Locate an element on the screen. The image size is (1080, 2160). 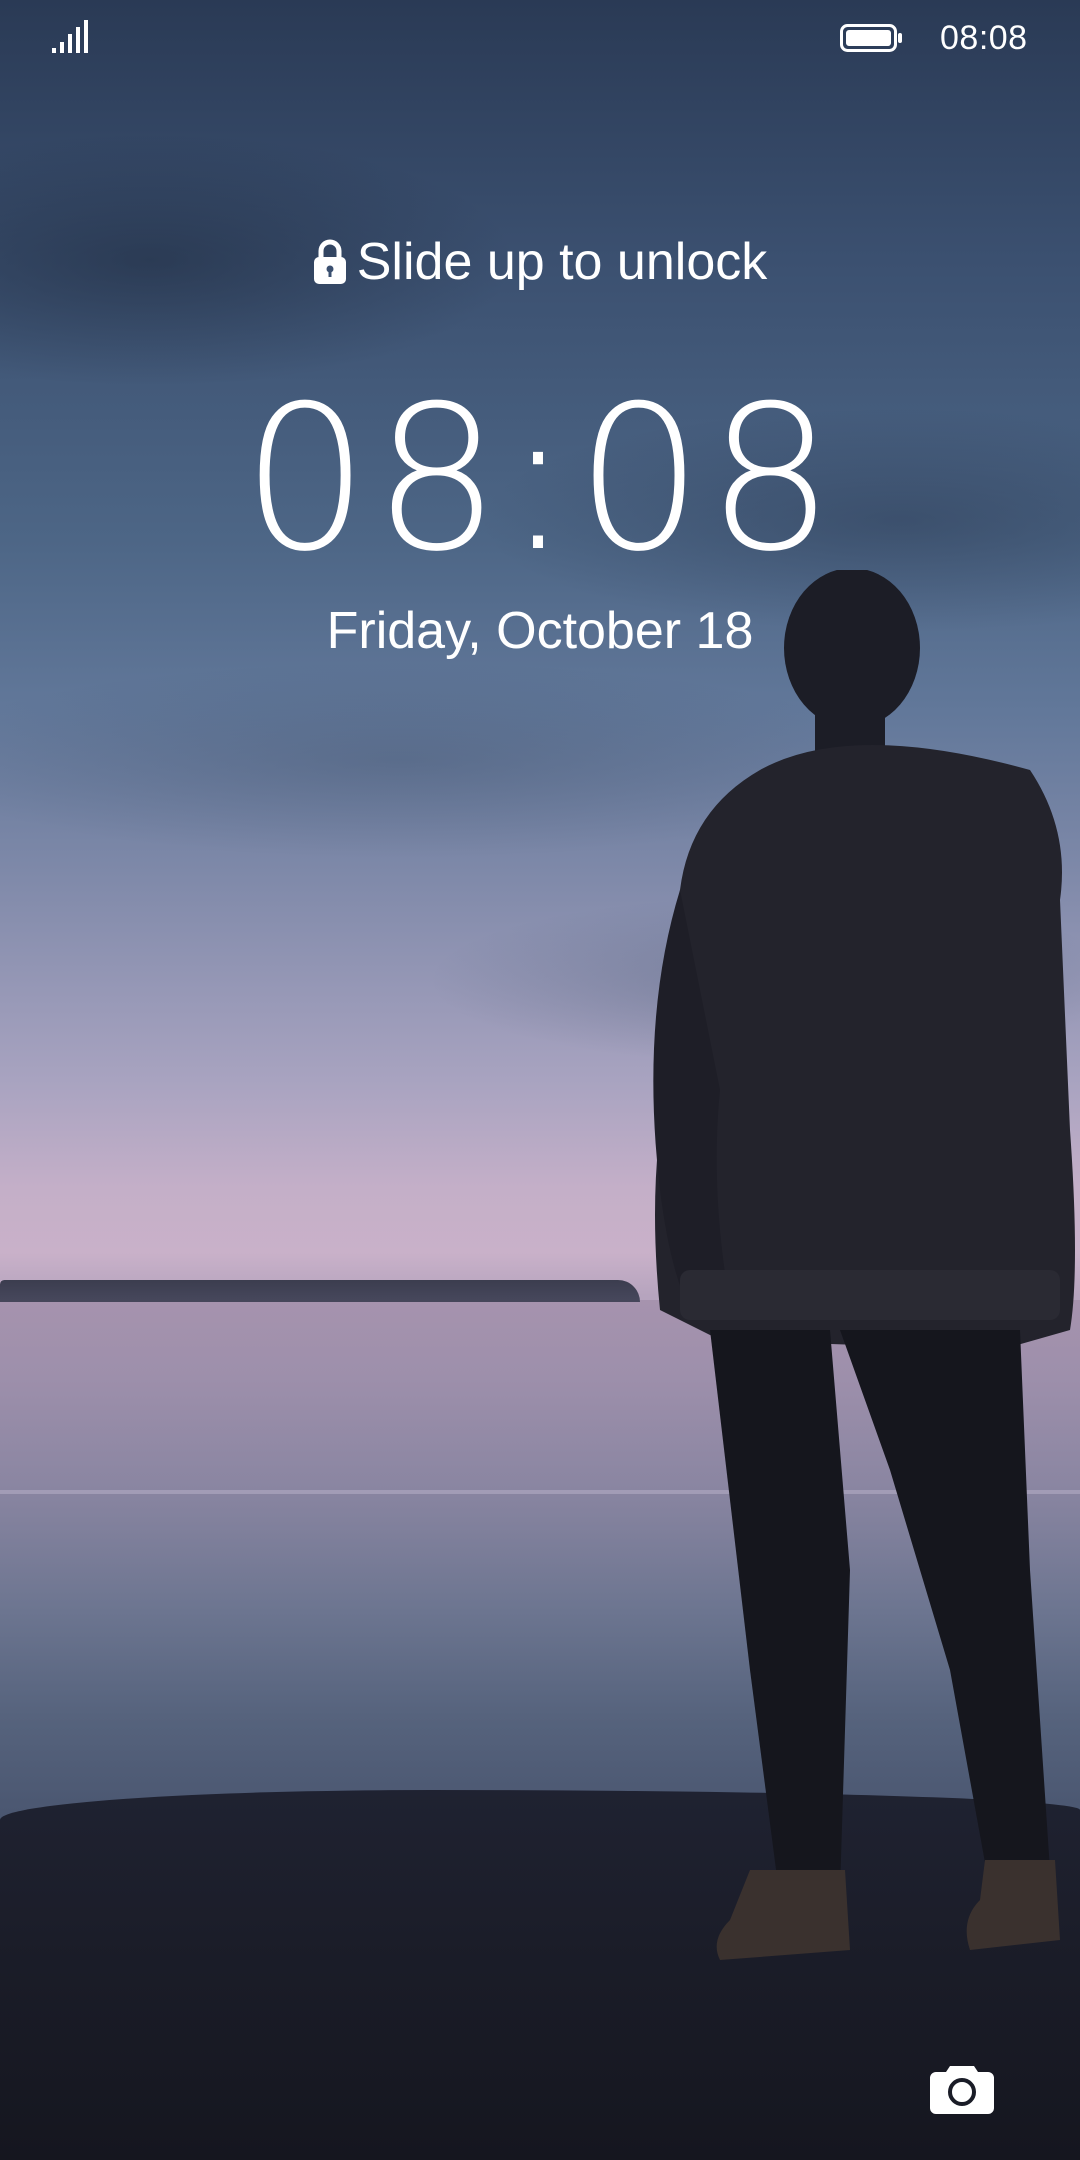
lock-screen-date: Friday, October 18 is located at coordinates (540, 631).